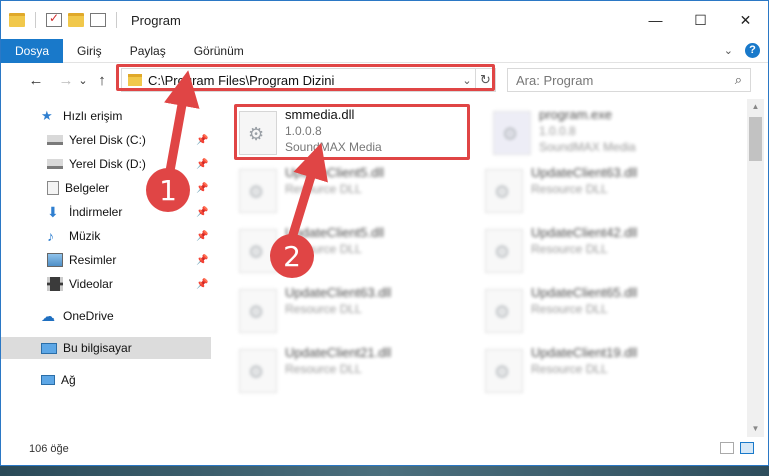 This screenshot has width=769, height=476. What do you see at coordinates (106, 236) in the screenshot?
I see `sidebar-item-music: ♪ Müzik 📌` at bounding box center [106, 236].